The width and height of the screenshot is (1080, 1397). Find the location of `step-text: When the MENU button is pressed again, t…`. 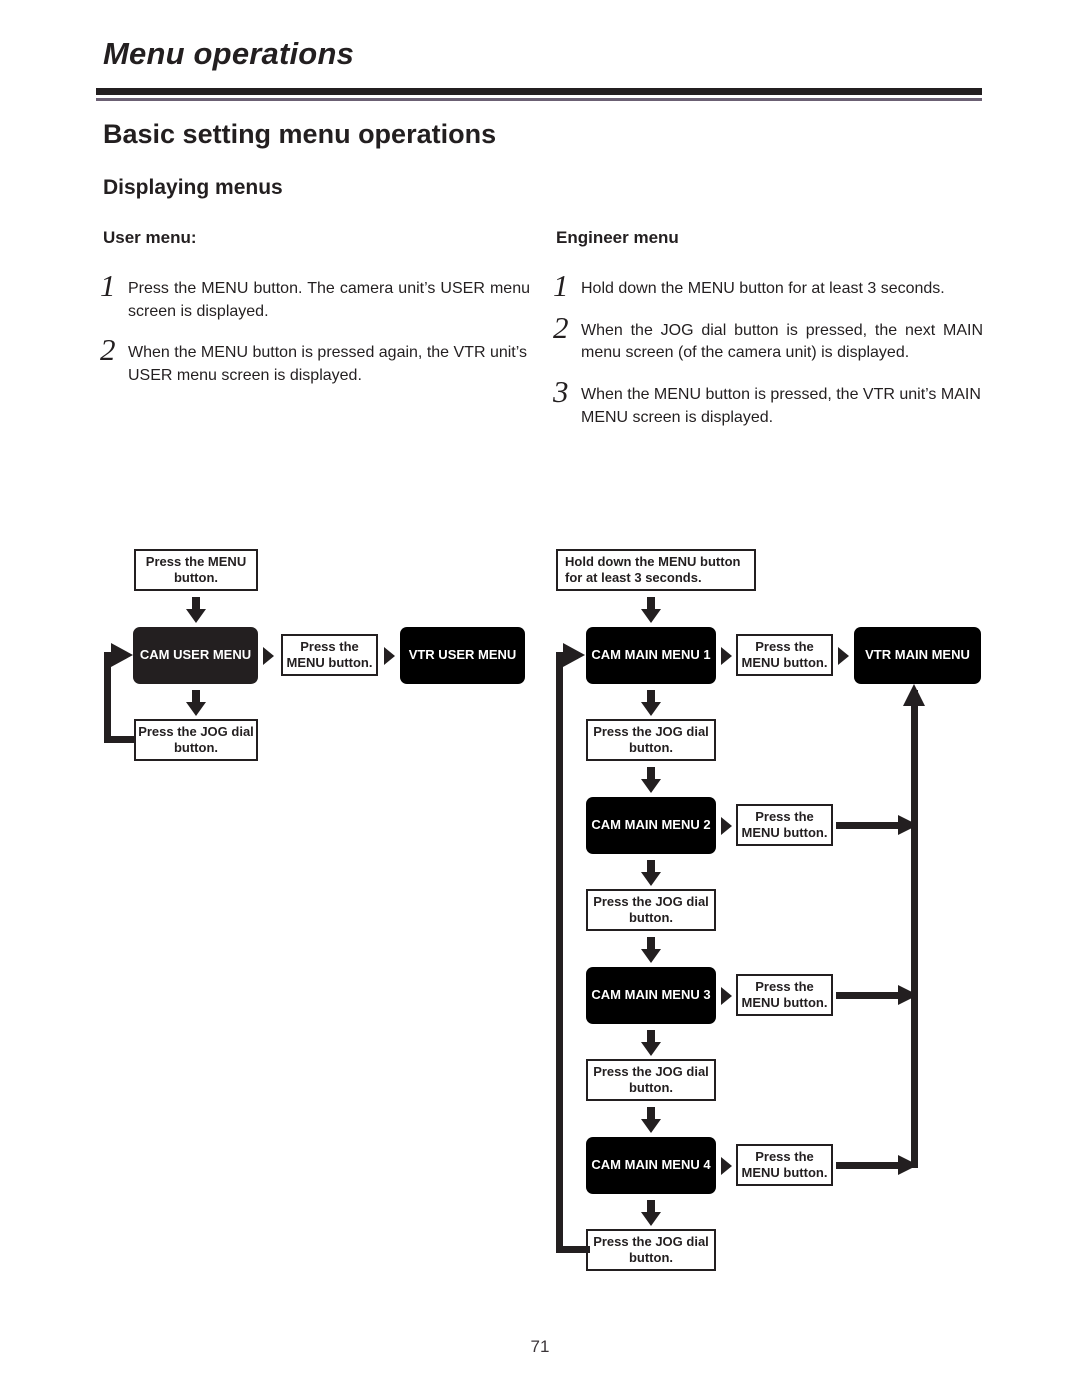

step-text: When the MENU button is pressed again, t… is located at coordinates (328, 364).